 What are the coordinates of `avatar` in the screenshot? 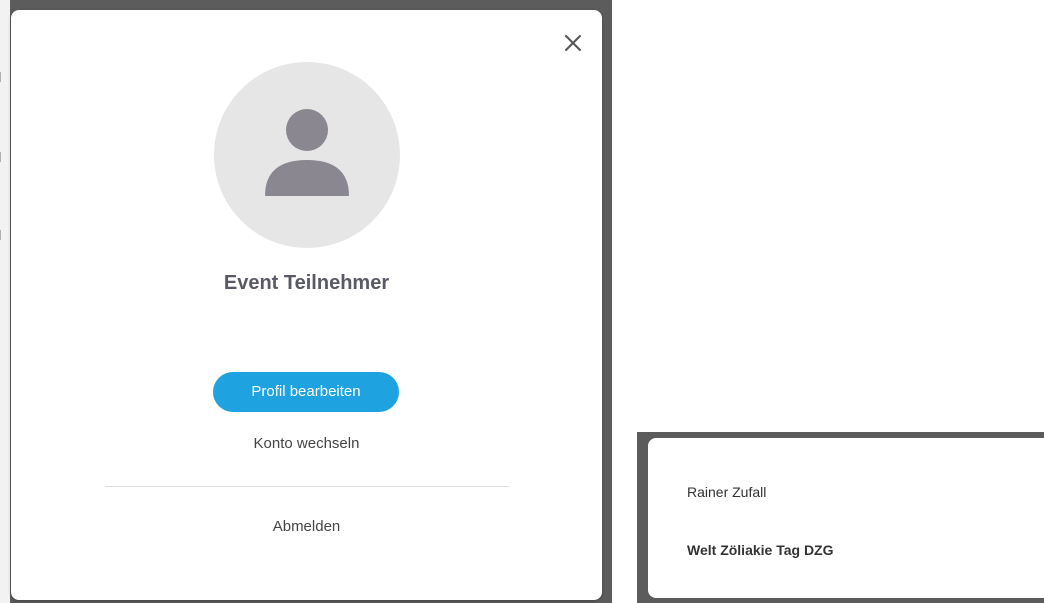 It's located at (307, 155).